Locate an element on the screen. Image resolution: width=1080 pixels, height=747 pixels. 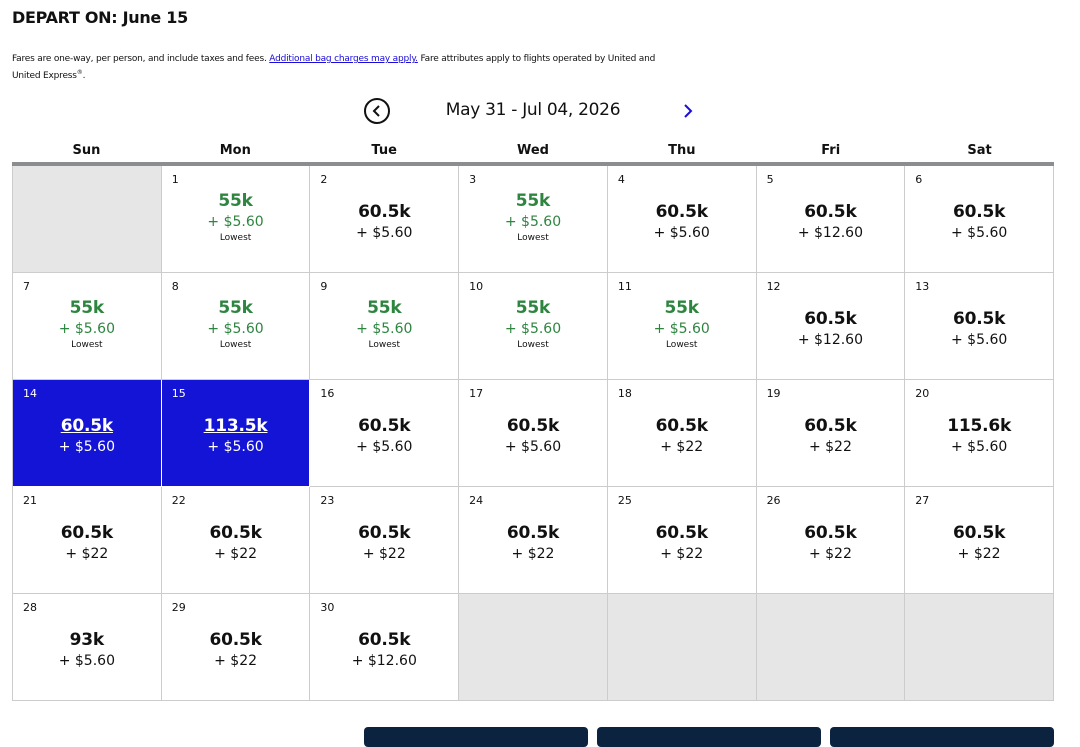
calendar-day-17: 17 60.5k + $5.60 is located at coordinates (533, 433).